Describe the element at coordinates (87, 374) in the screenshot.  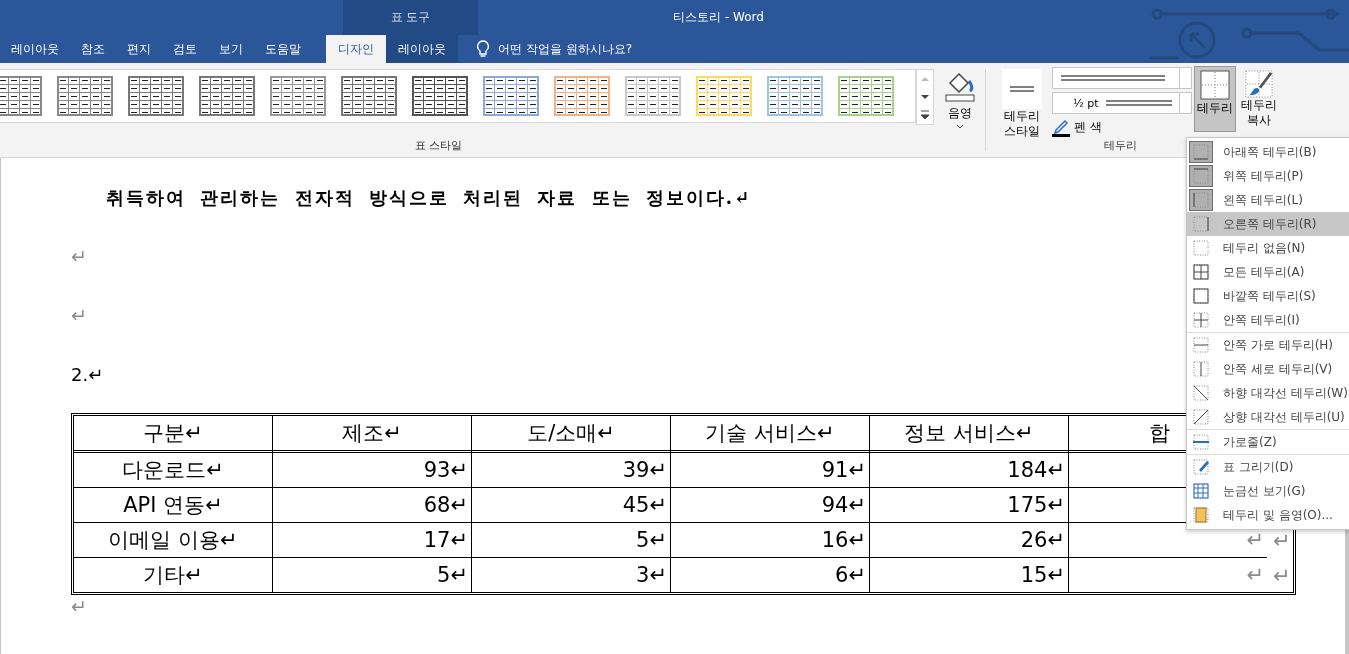
I see `paragraph-mark: 2.↵` at that location.